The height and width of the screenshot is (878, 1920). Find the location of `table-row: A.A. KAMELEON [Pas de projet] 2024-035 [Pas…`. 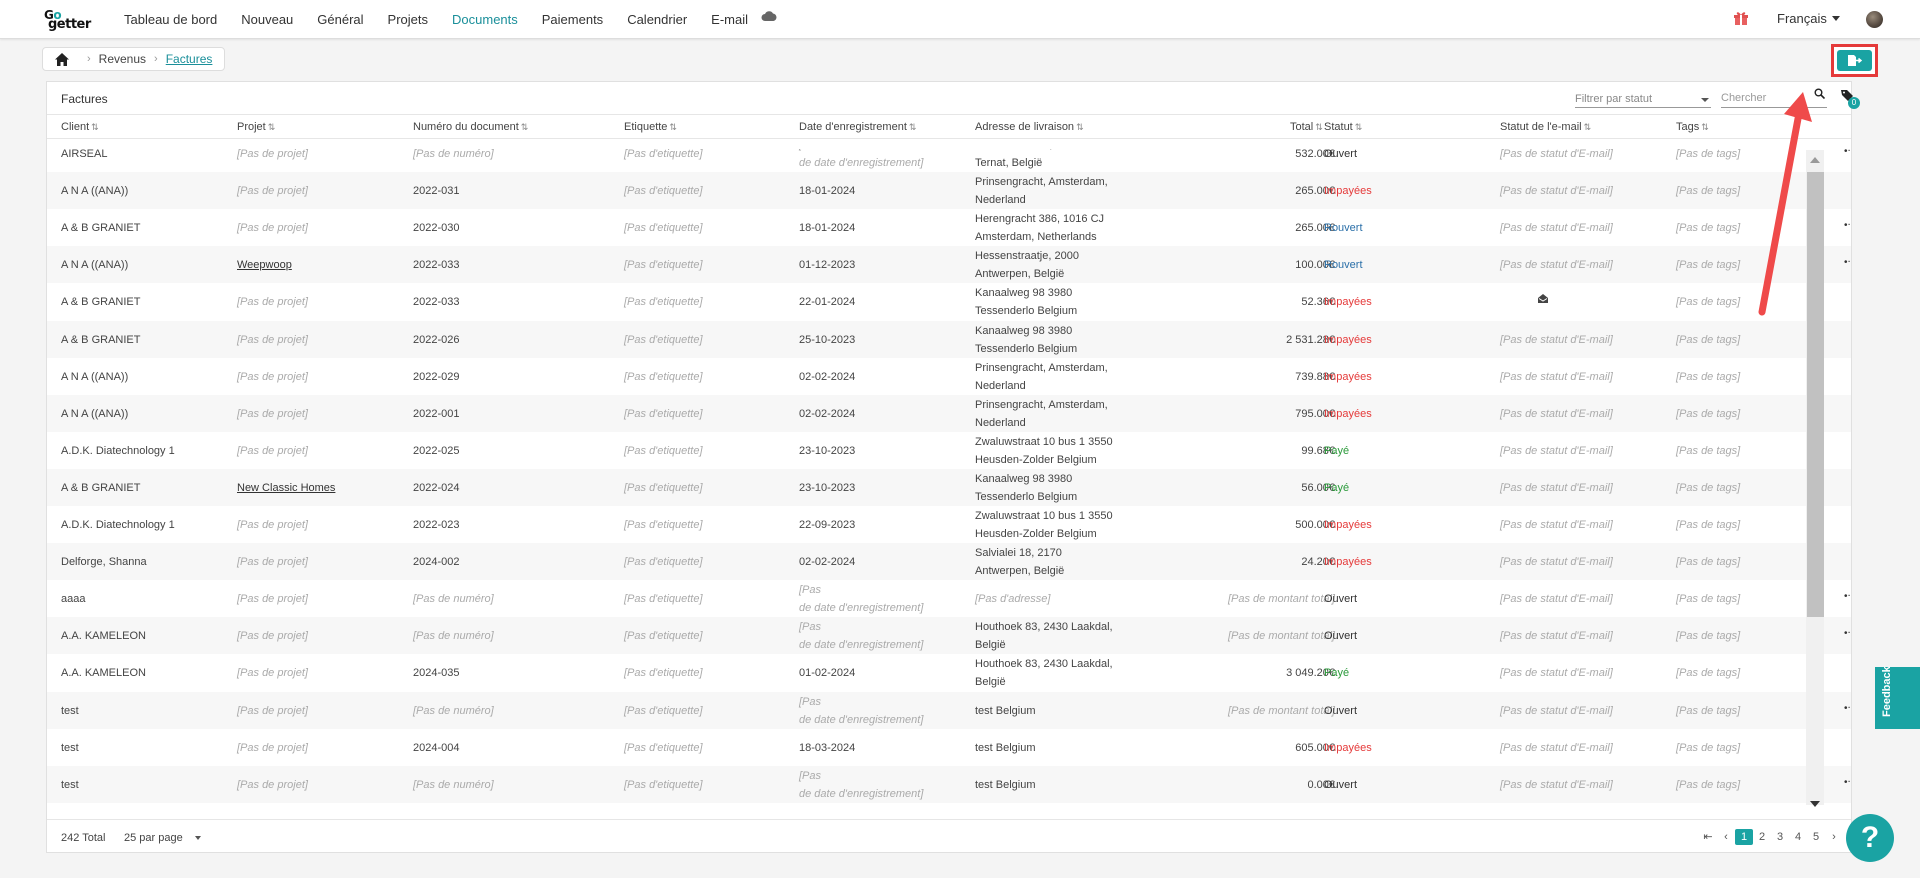

table-row: A.A. KAMELEON [Pas de projet] 2024-035 [Pas… is located at coordinates (949, 672).